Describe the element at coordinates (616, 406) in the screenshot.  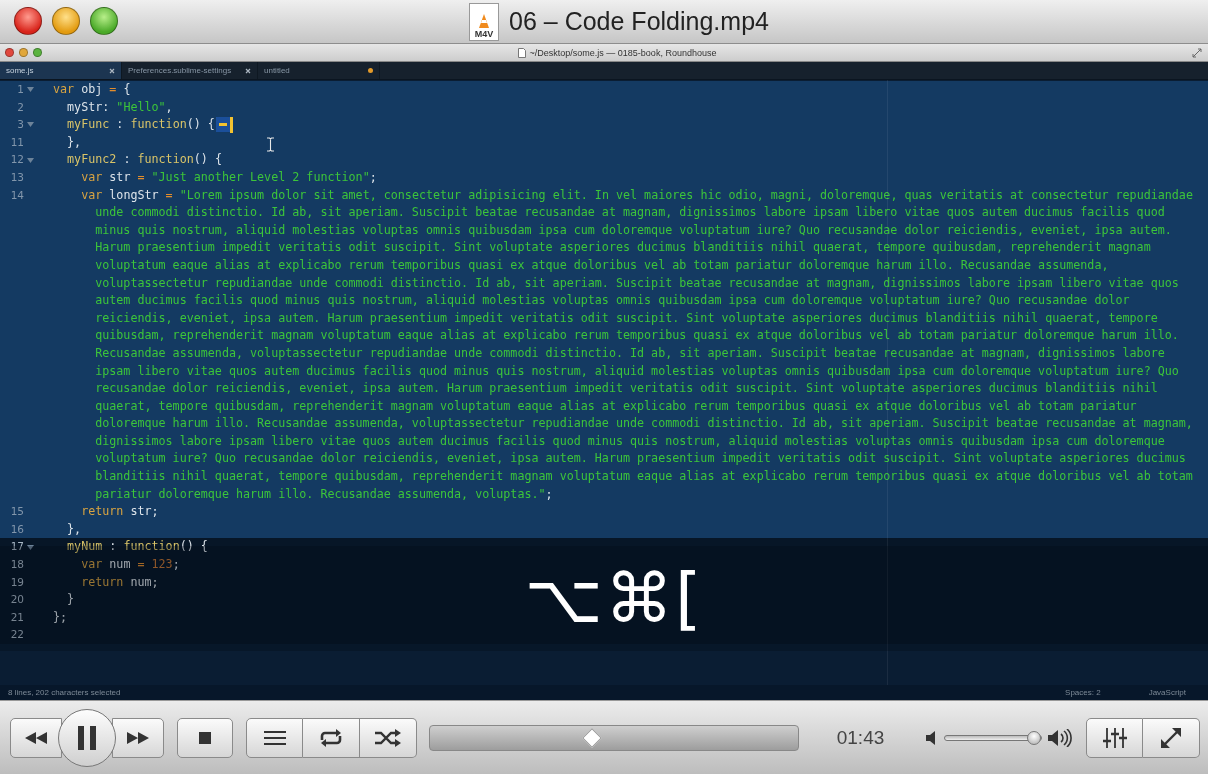
I see `code-text: quaerat, tempore quibusdam, reprehenderit magnam voluptatum eaque alias at explicabo rerum temporibus quasi ex atque doloribus vel ab totam pariatur` at that location.